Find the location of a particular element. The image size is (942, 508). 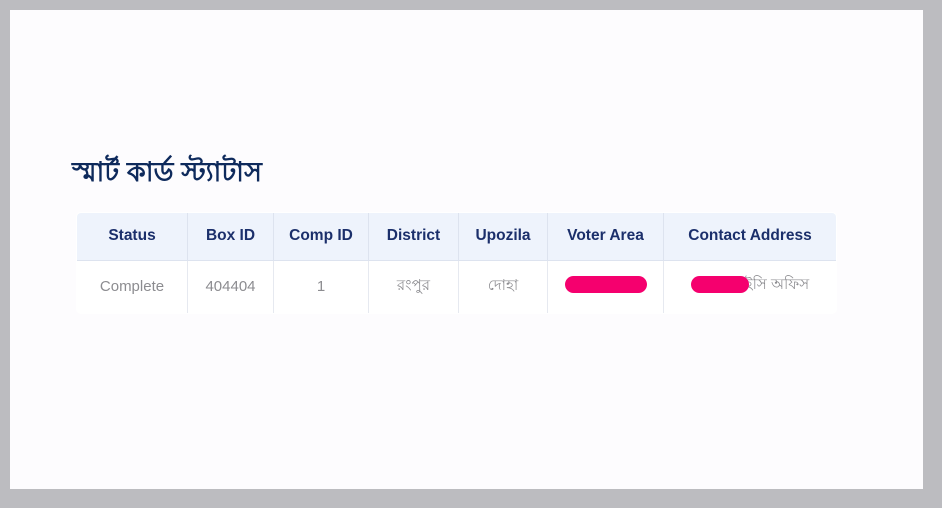

cell-status: Complete is located at coordinates (132, 286).